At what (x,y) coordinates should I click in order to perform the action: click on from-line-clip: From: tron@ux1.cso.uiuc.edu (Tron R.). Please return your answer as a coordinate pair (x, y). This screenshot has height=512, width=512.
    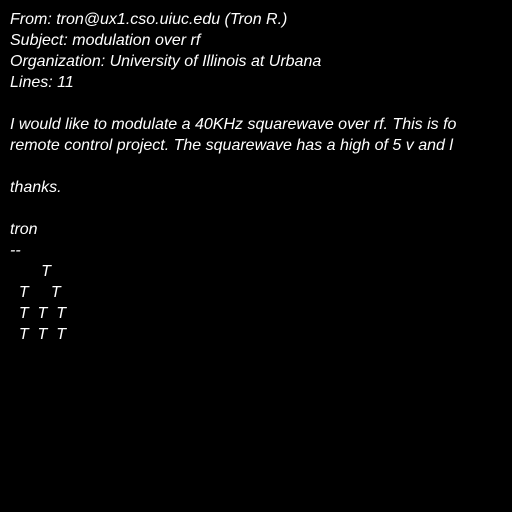
    Looking at the image, I should click on (169, 20).